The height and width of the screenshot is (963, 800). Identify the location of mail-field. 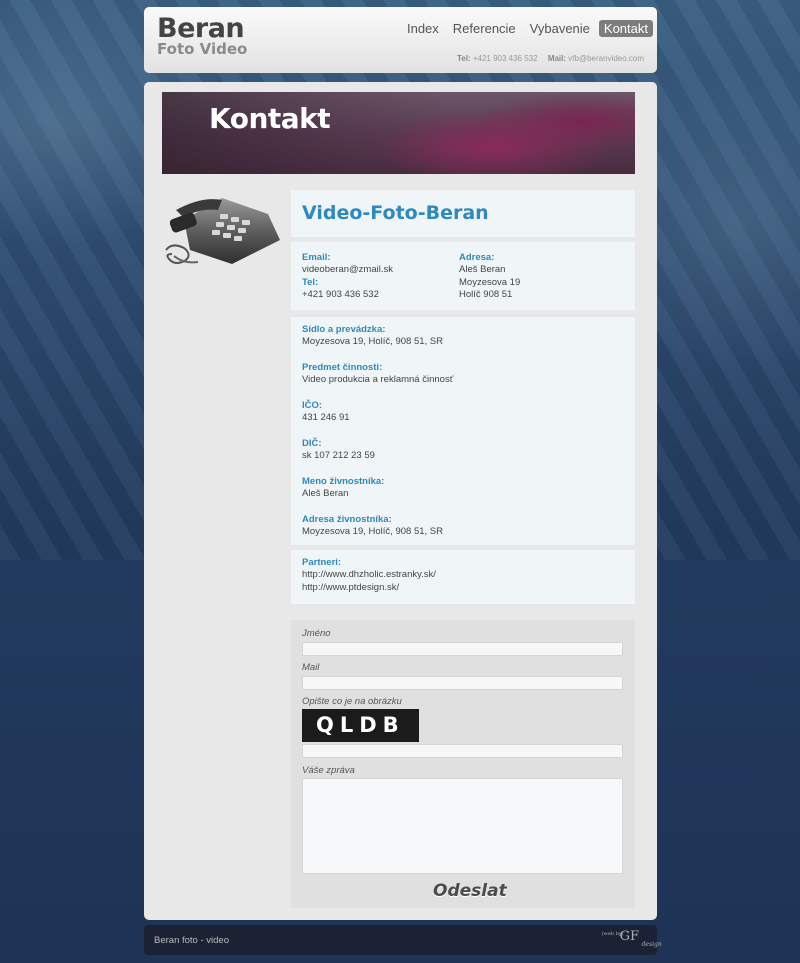
(462, 683).